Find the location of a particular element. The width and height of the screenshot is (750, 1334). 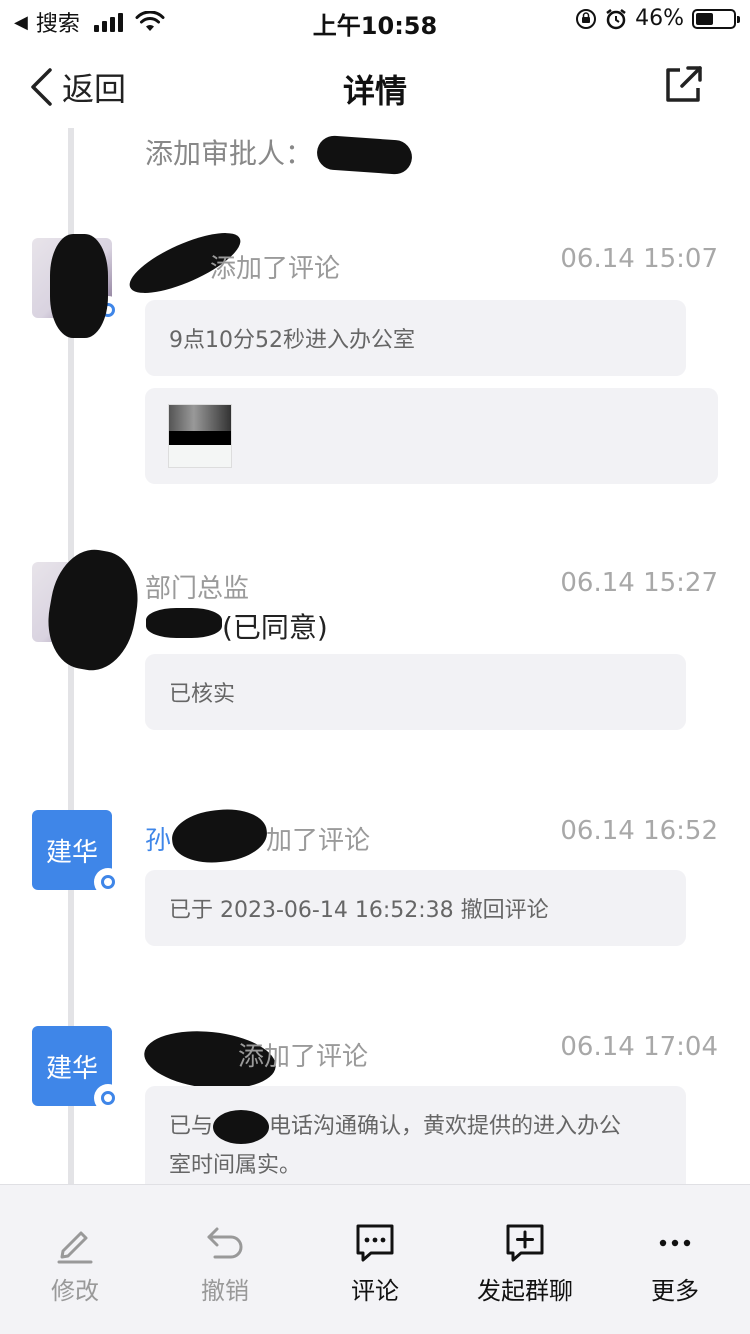

status-right: 46% is located at coordinates (657, 18).